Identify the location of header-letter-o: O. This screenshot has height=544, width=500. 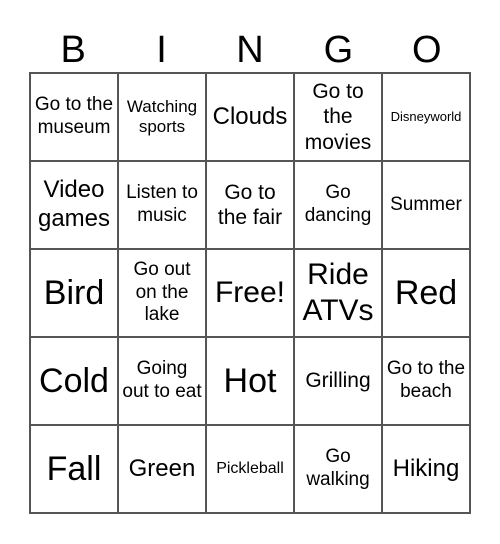
(426, 50).